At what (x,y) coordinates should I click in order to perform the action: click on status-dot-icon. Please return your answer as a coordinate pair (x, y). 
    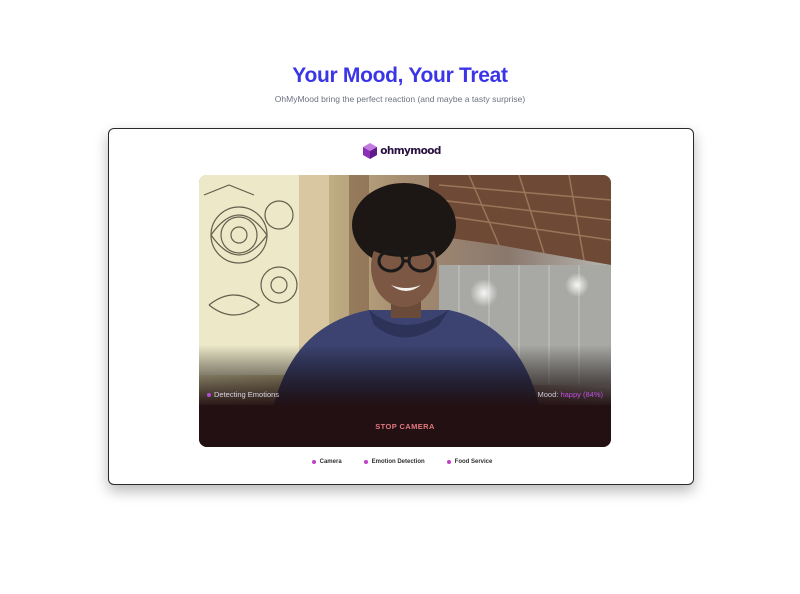
    Looking at the image, I should click on (209, 394).